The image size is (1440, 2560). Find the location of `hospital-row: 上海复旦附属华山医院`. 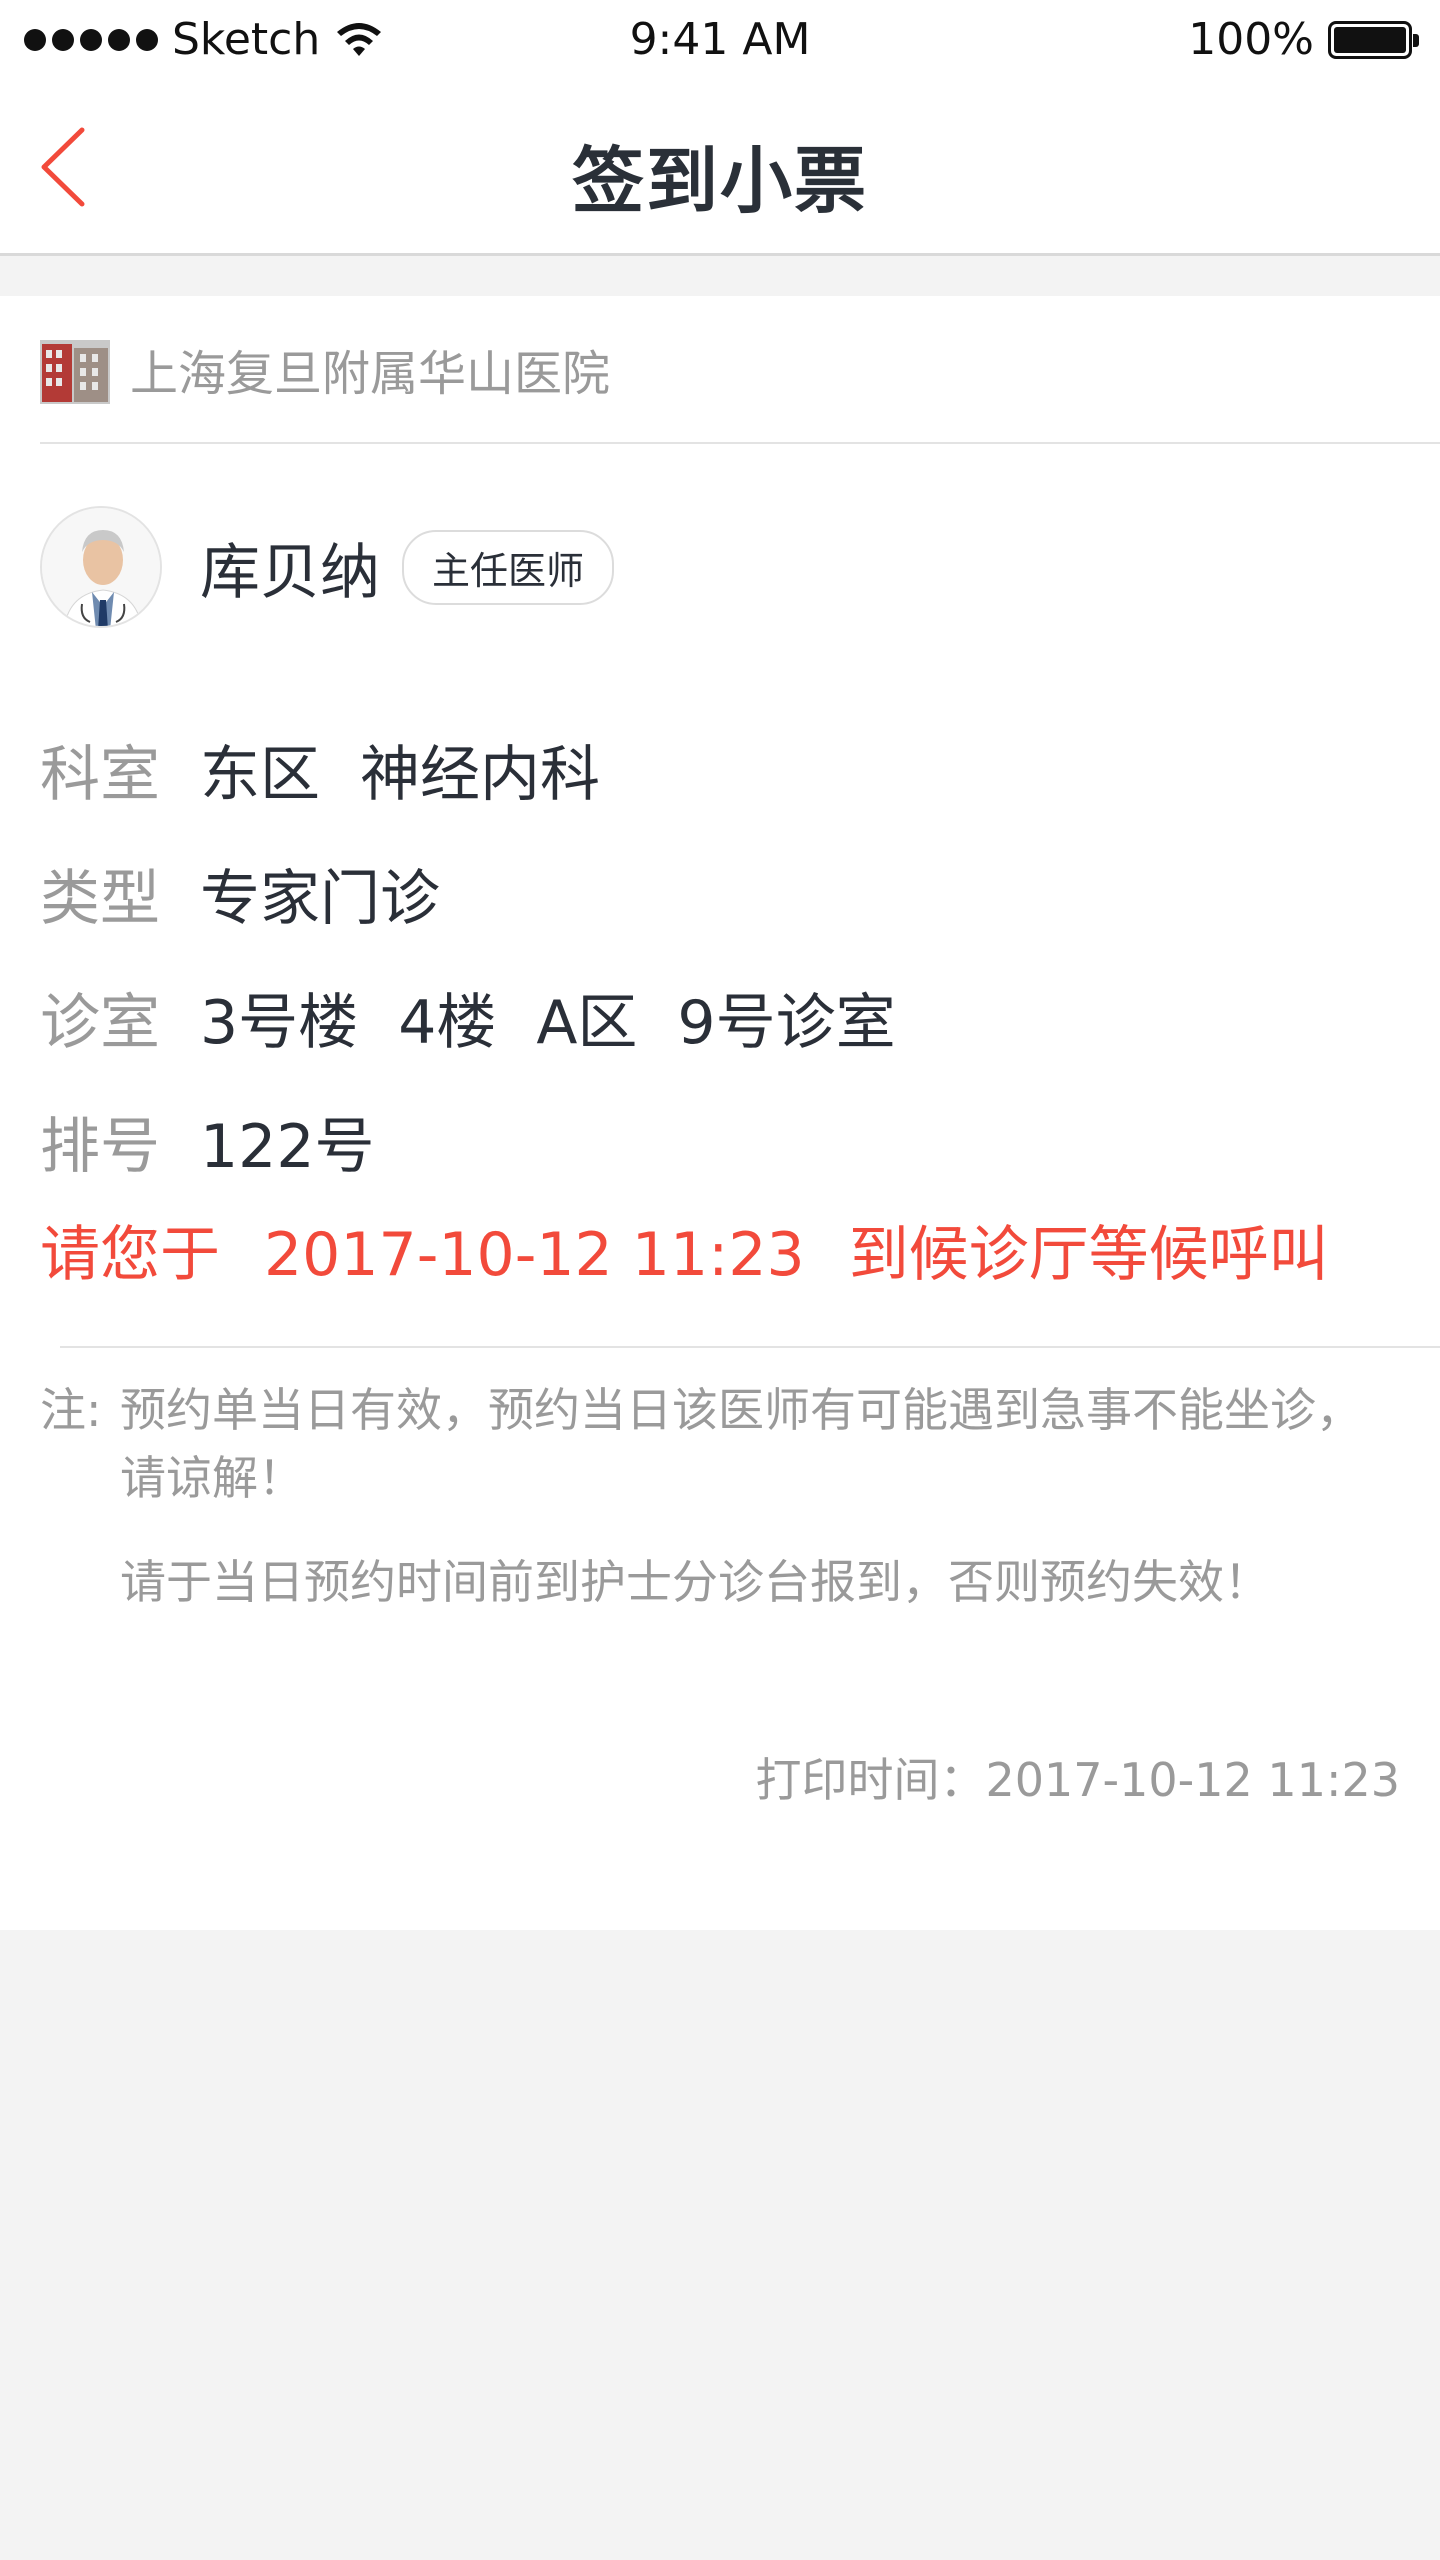

hospital-row: 上海复旦附属华山医院 is located at coordinates (740, 370).